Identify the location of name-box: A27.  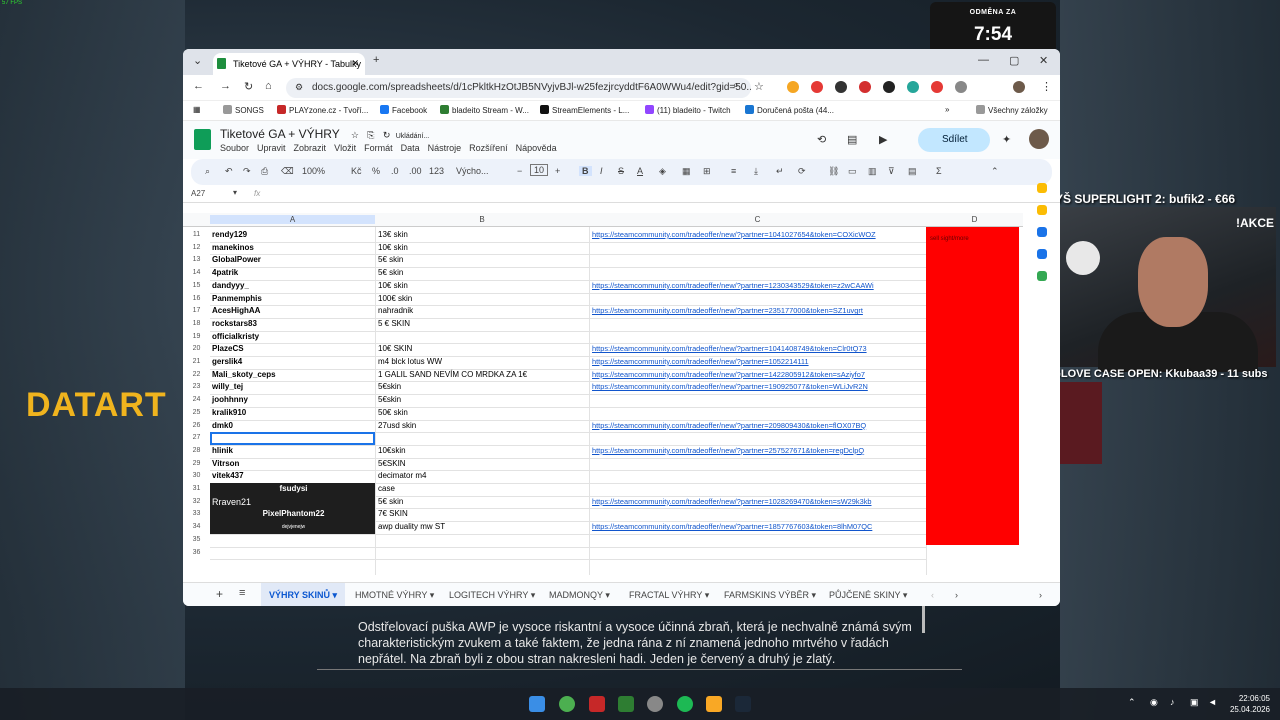
(198, 193).